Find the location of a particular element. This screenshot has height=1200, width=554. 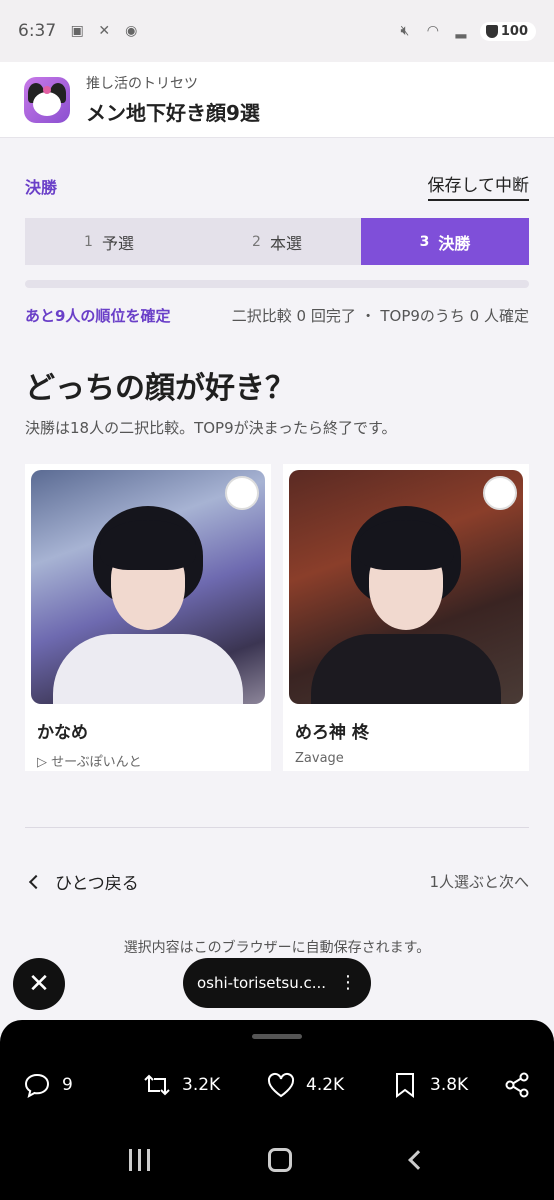

step-number: 2 is located at coordinates (256, 241).